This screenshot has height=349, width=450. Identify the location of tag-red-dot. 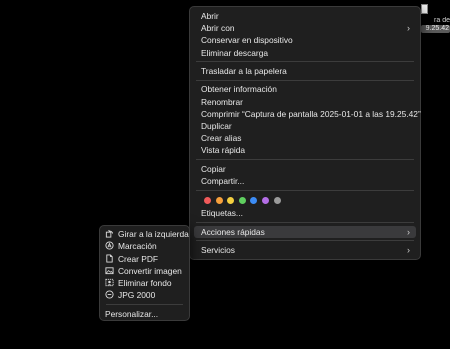
(207, 200).